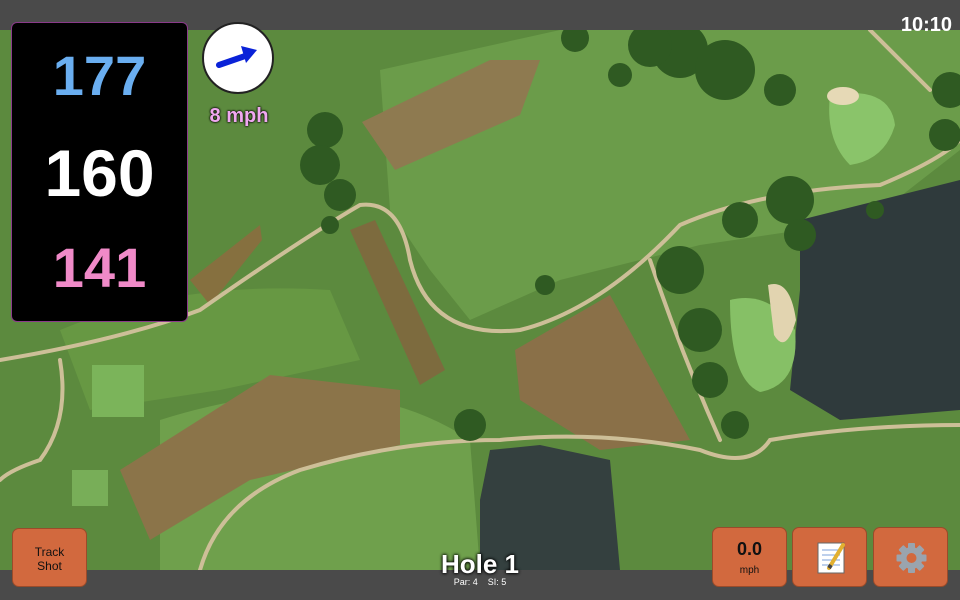  What do you see at coordinates (465, 582) in the screenshot?
I see `hole-par: Par: 4` at bounding box center [465, 582].